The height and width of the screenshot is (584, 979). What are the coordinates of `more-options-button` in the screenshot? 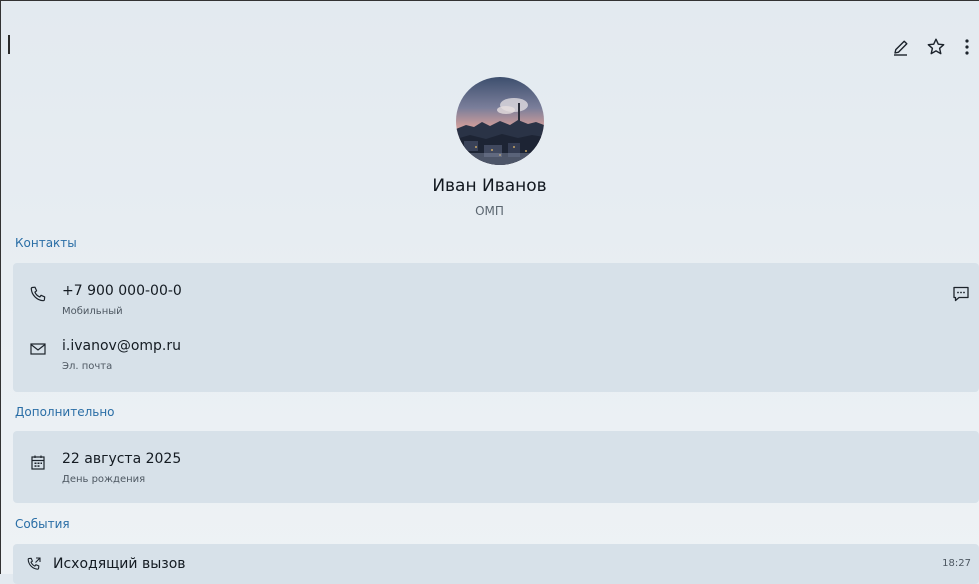 It's located at (967, 47).